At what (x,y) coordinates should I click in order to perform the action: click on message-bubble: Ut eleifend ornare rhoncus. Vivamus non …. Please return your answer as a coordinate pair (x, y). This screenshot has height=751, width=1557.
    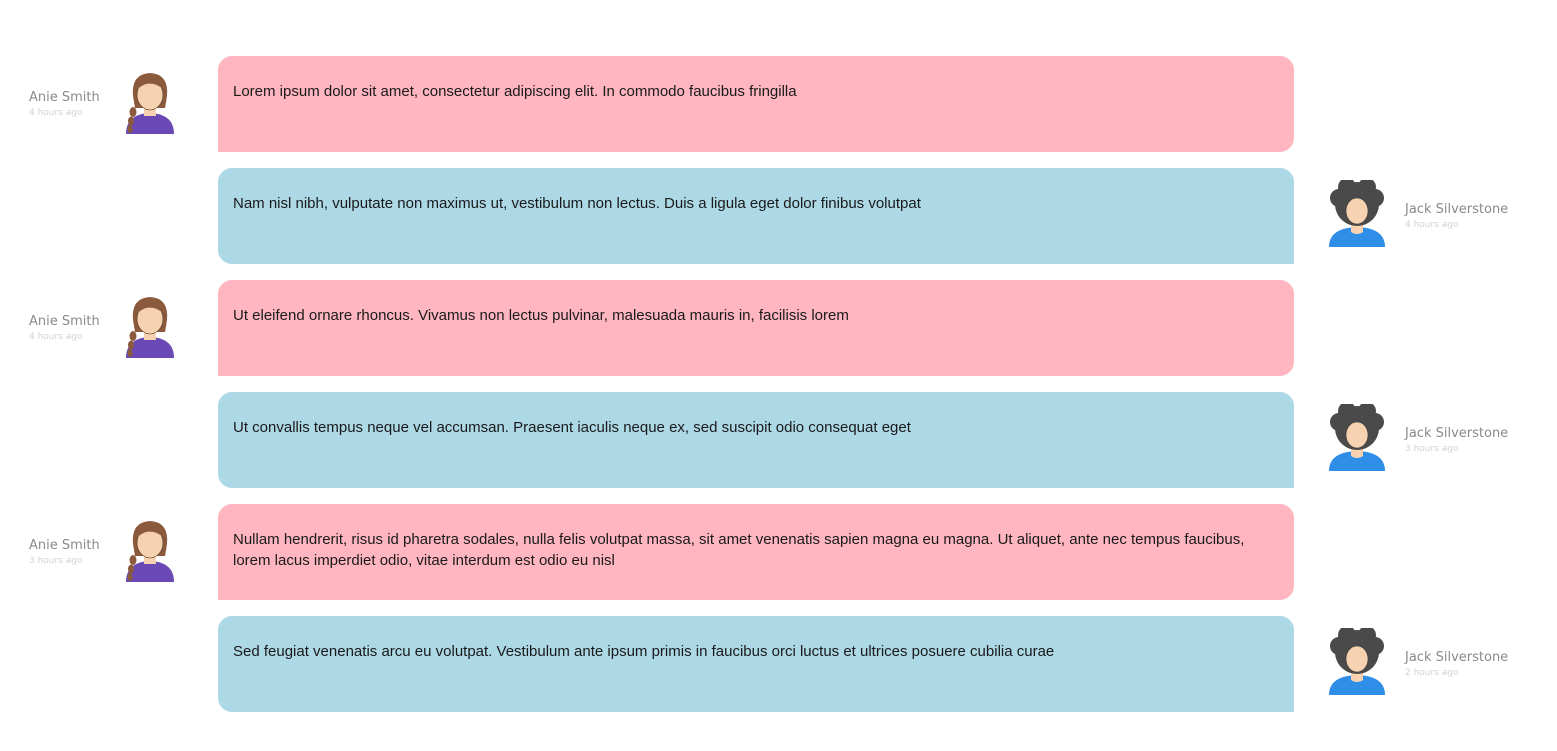
    Looking at the image, I should click on (756, 328).